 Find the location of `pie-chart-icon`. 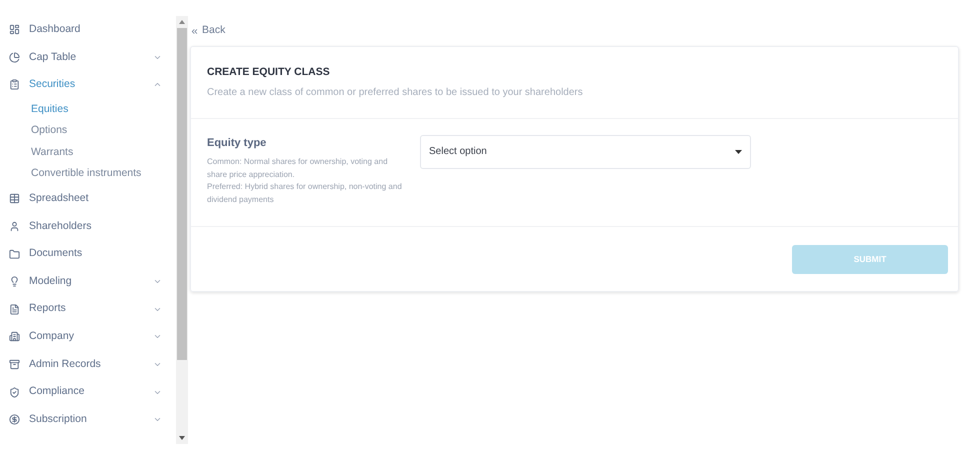

pie-chart-icon is located at coordinates (14, 57).